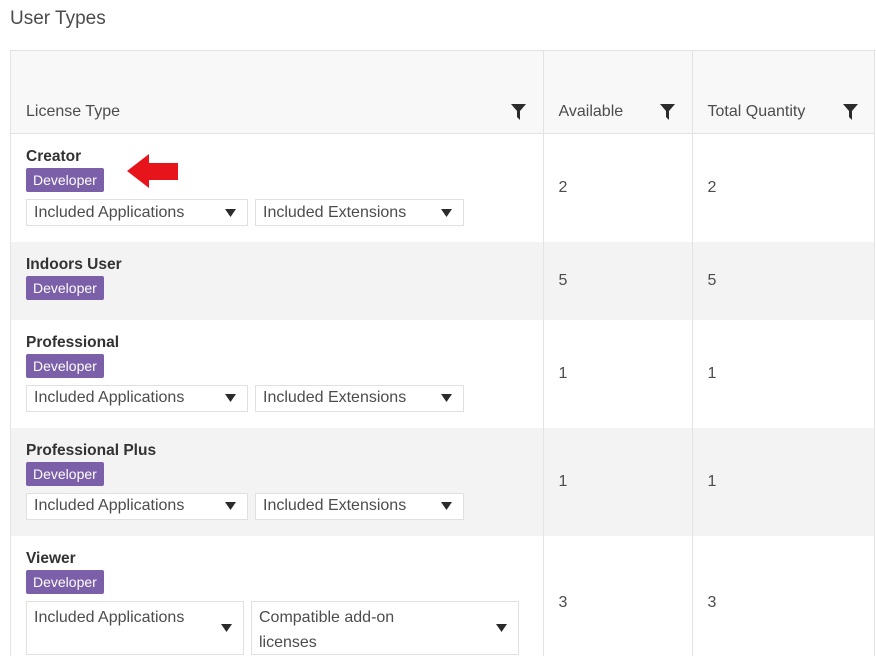 Image resolution: width=876 pixels, height=656 pixels. Describe the element at coordinates (783, 92) in the screenshot. I see `column-header-total-quantity: Total Quantity` at that location.